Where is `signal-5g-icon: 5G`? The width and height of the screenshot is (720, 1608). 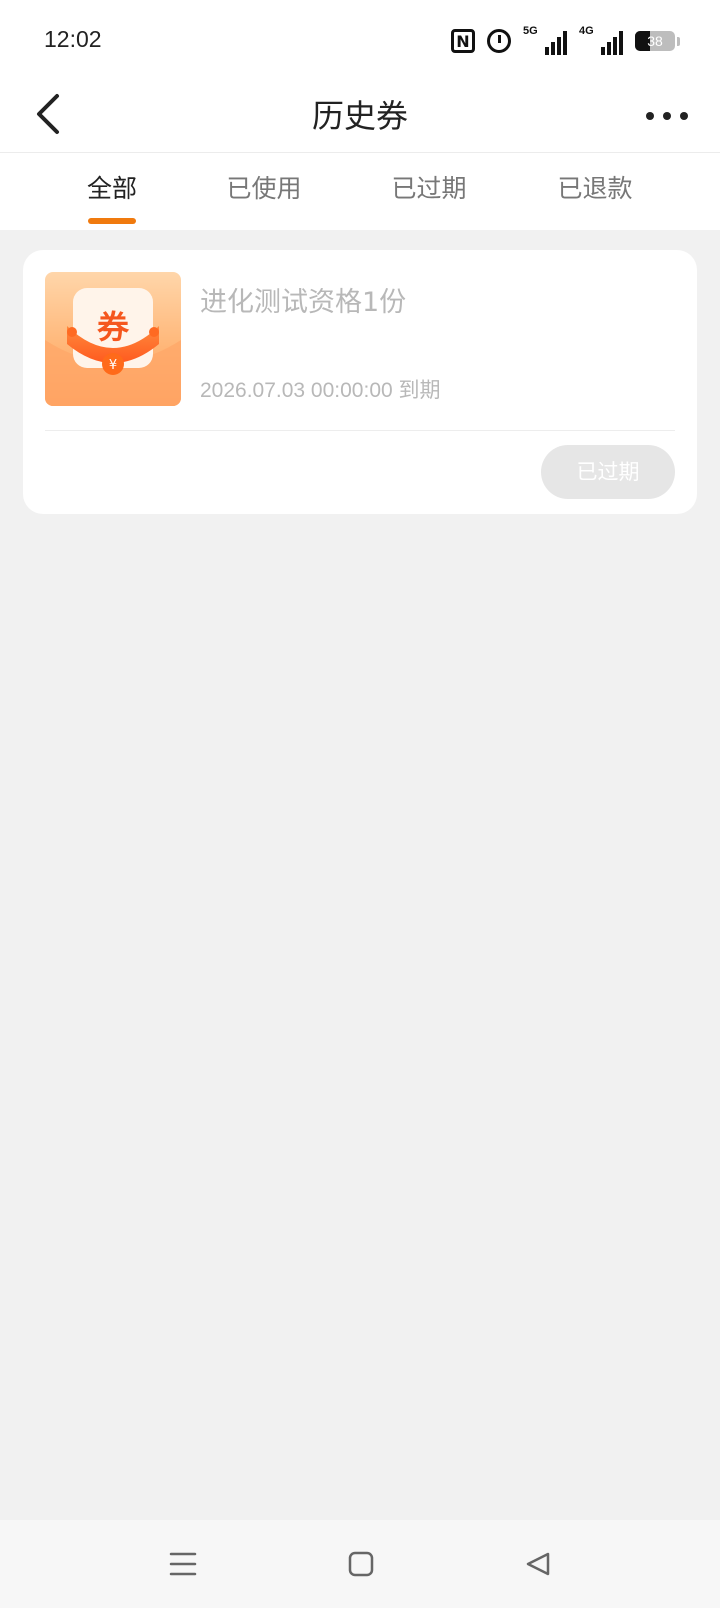 signal-5g-icon: 5G is located at coordinates (545, 40).